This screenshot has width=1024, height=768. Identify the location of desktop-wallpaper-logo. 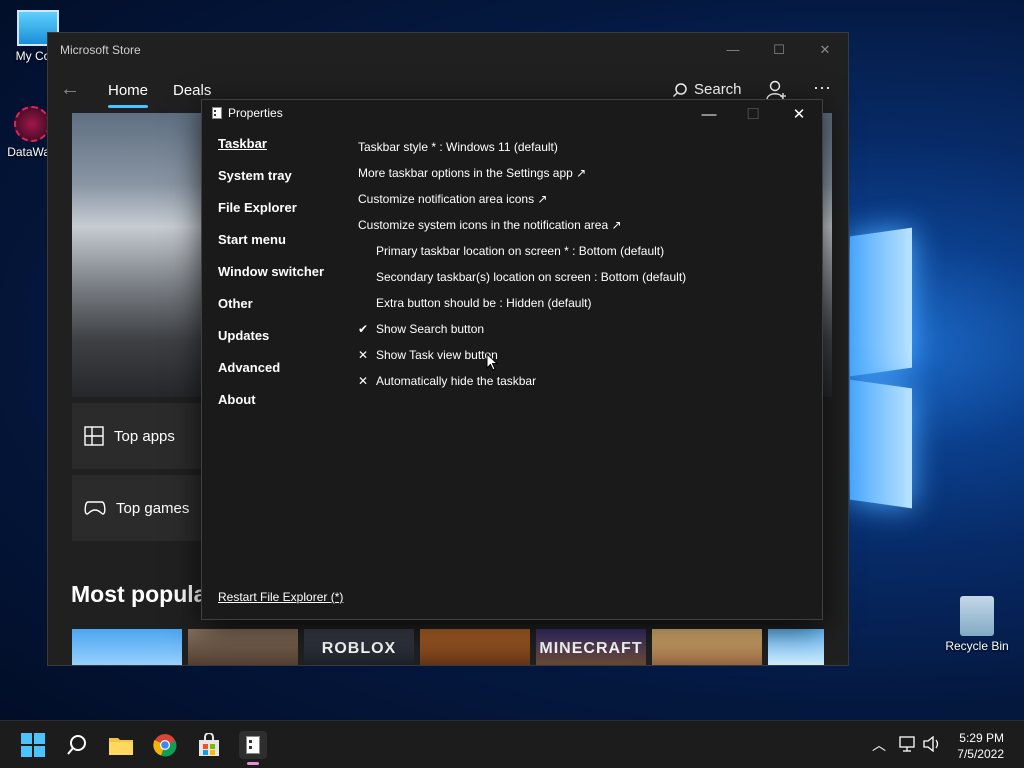
(885, 374).